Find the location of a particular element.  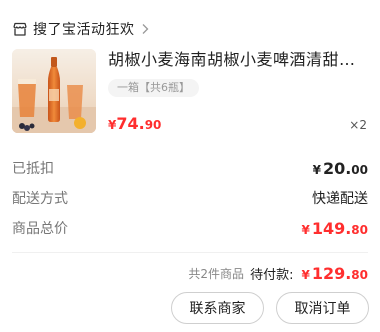

shipping-label: 配送方式 is located at coordinates (40, 199).